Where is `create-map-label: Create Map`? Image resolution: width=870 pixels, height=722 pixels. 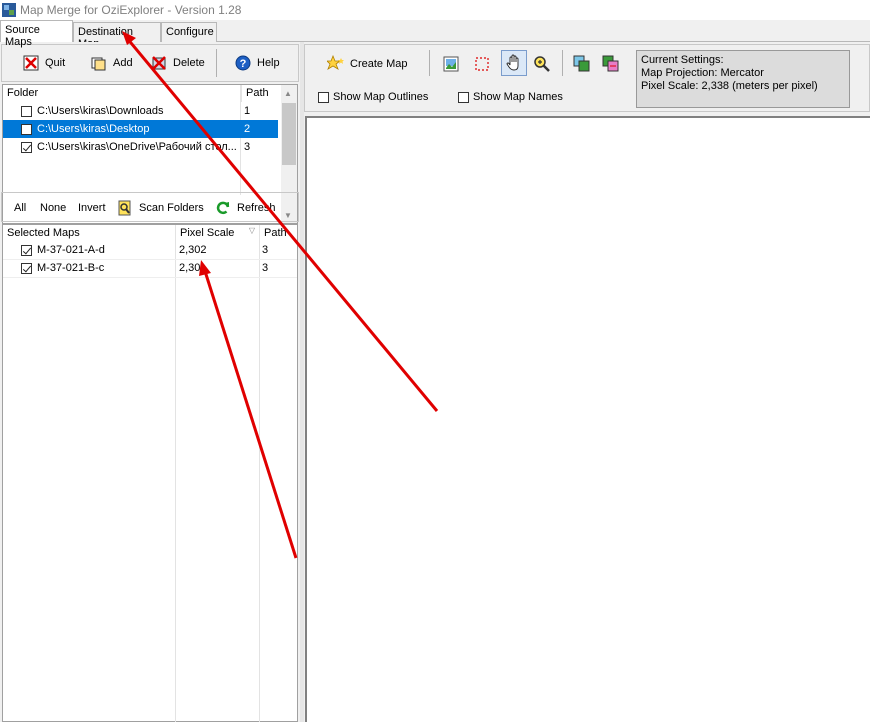 create-map-label: Create Map is located at coordinates (379, 64).